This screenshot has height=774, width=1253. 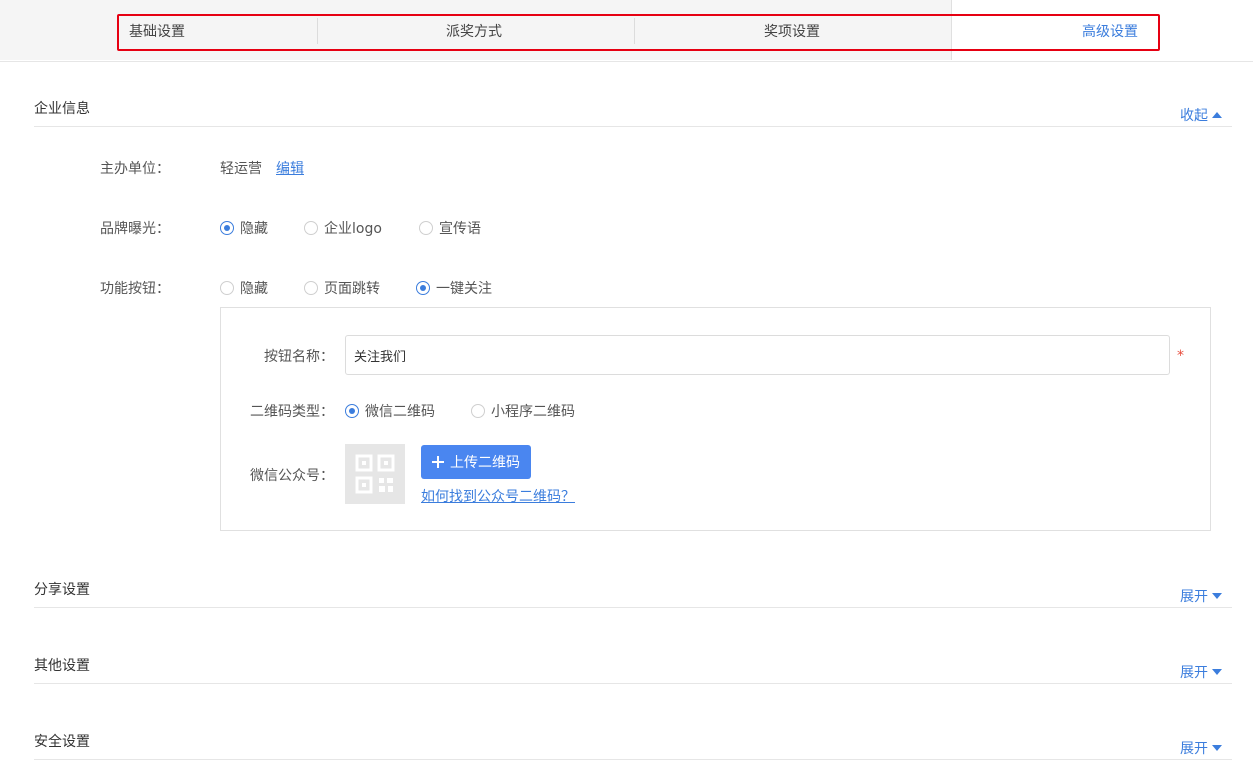 What do you see at coordinates (1194, 116) in the screenshot?
I see `toggle-label: 收起` at bounding box center [1194, 116].